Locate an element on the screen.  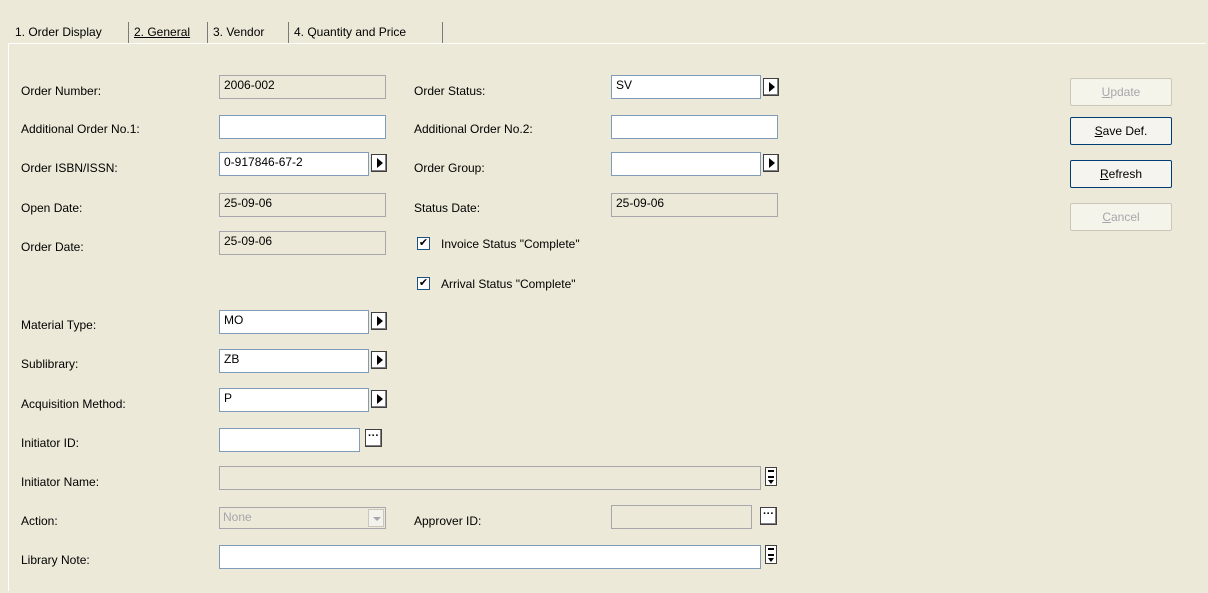
refresh-accel: R is located at coordinates (1104, 174).